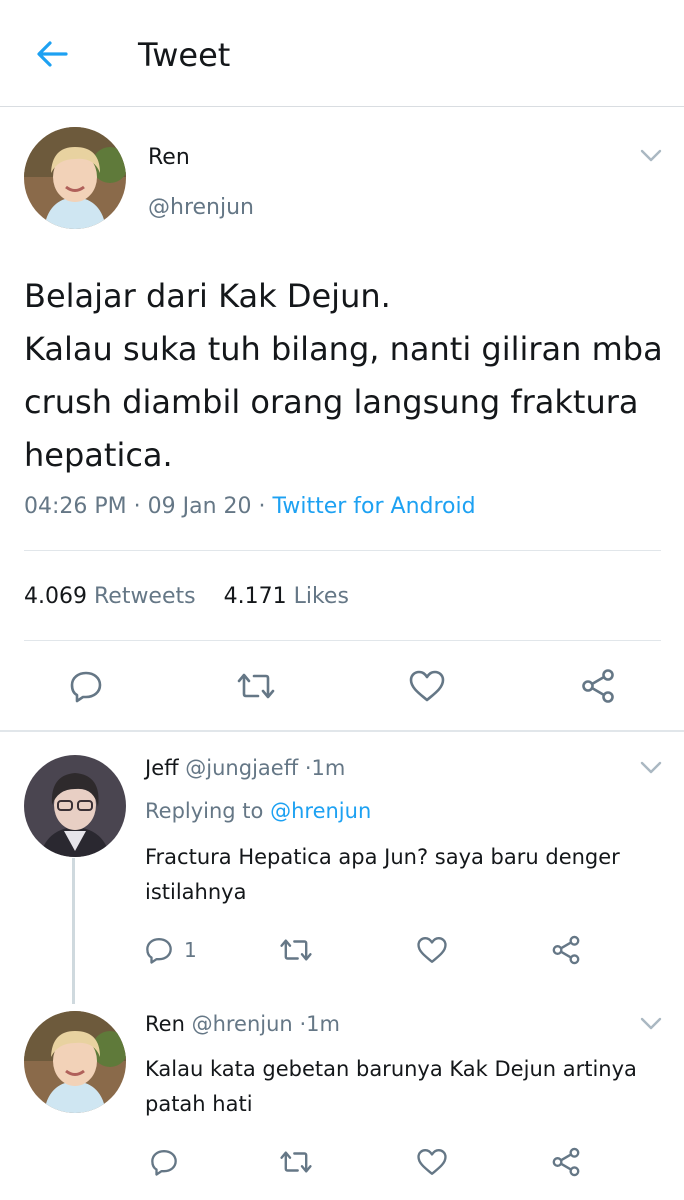 The height and width of the screenshot is (1200, 684). Describe the element at coordinates (162, 768) in the screenshot. I see `author-name: Jeff` at that location.